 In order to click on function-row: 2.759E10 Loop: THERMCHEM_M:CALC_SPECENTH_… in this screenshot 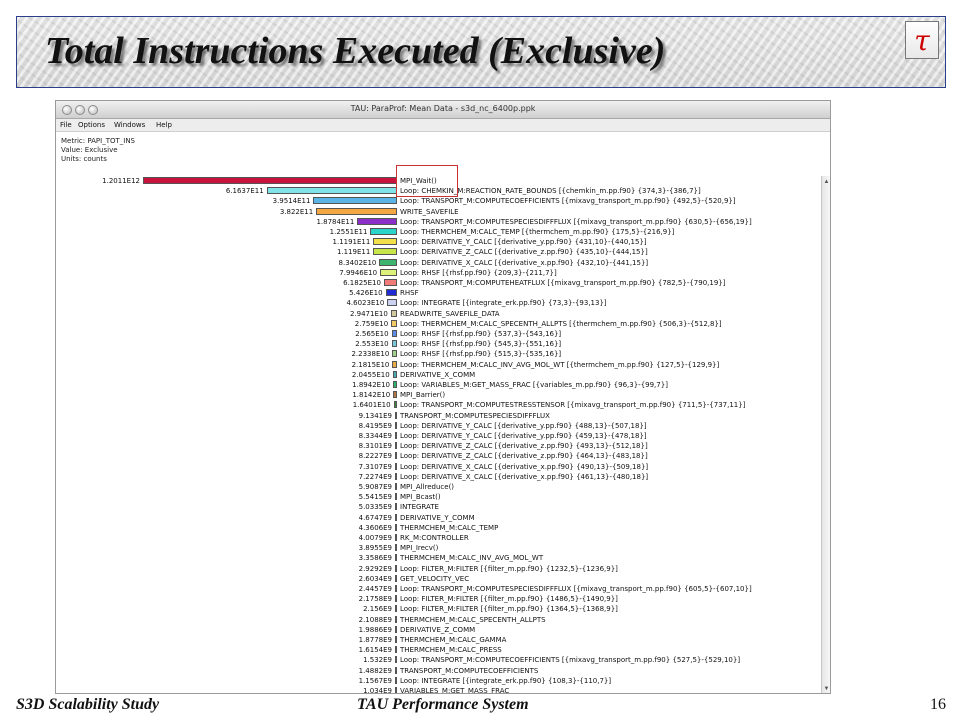, I will do `click(439, 324)`.